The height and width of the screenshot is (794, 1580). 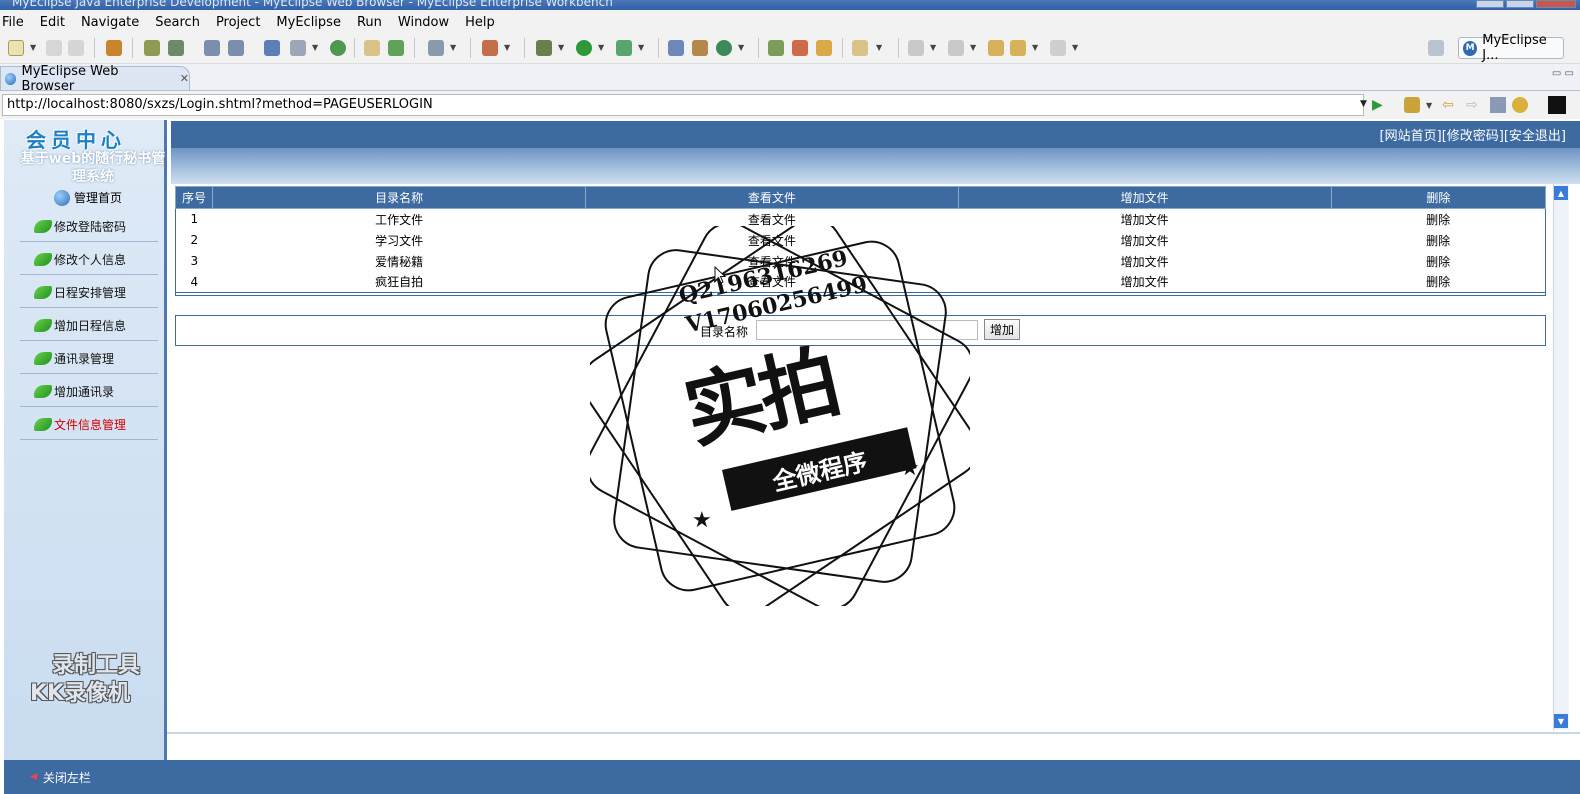 What do you see at coordinates (95, 79) in the screenshot?
I see `editor-tab-web-browser: MyEclipse Web Browser ✕` at bounding box center [95, 79].